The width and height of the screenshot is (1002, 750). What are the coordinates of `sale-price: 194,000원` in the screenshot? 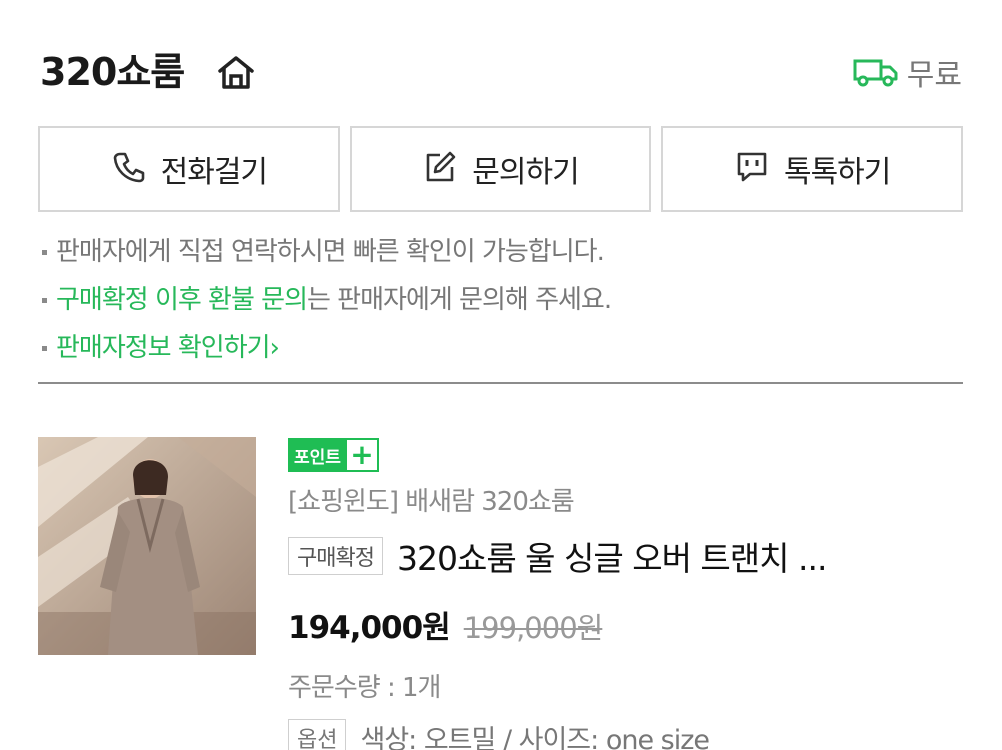 It's located at (369, 628).